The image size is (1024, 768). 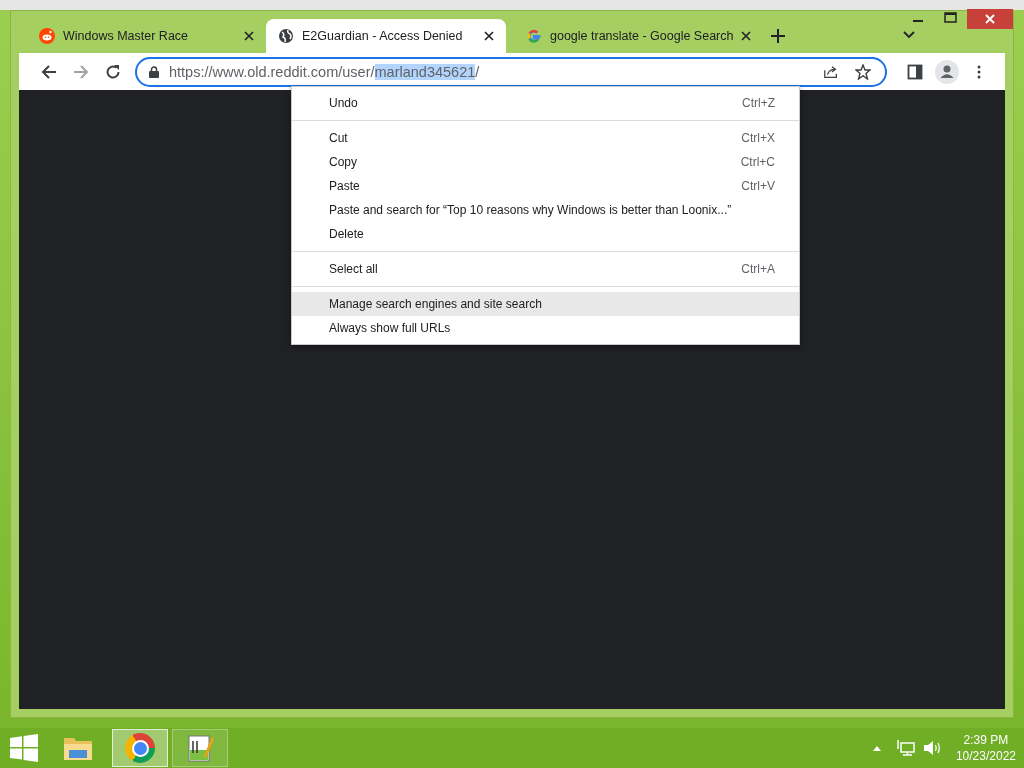 What do you see at coordinates (758, 269) in the screenshot?
I see `shortcut-label: Ctrl+A` at bounding box center [758, 269].